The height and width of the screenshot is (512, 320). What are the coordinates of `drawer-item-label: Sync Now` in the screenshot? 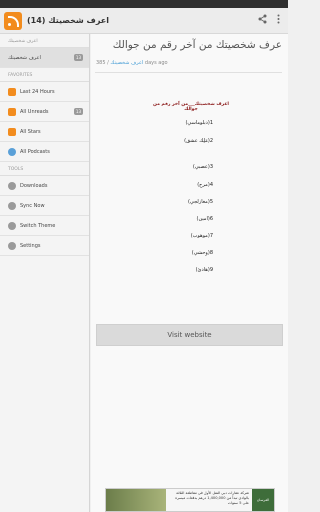 It's located at (32, 205).